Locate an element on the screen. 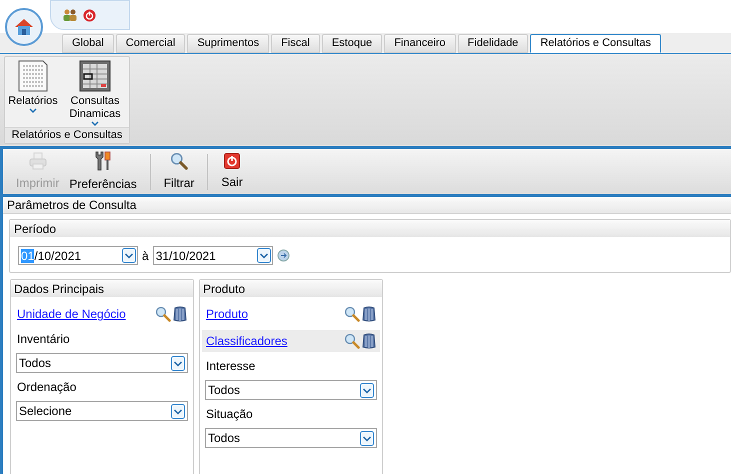  ribbon-tab: Estoque is located at coordinates (352, 43).